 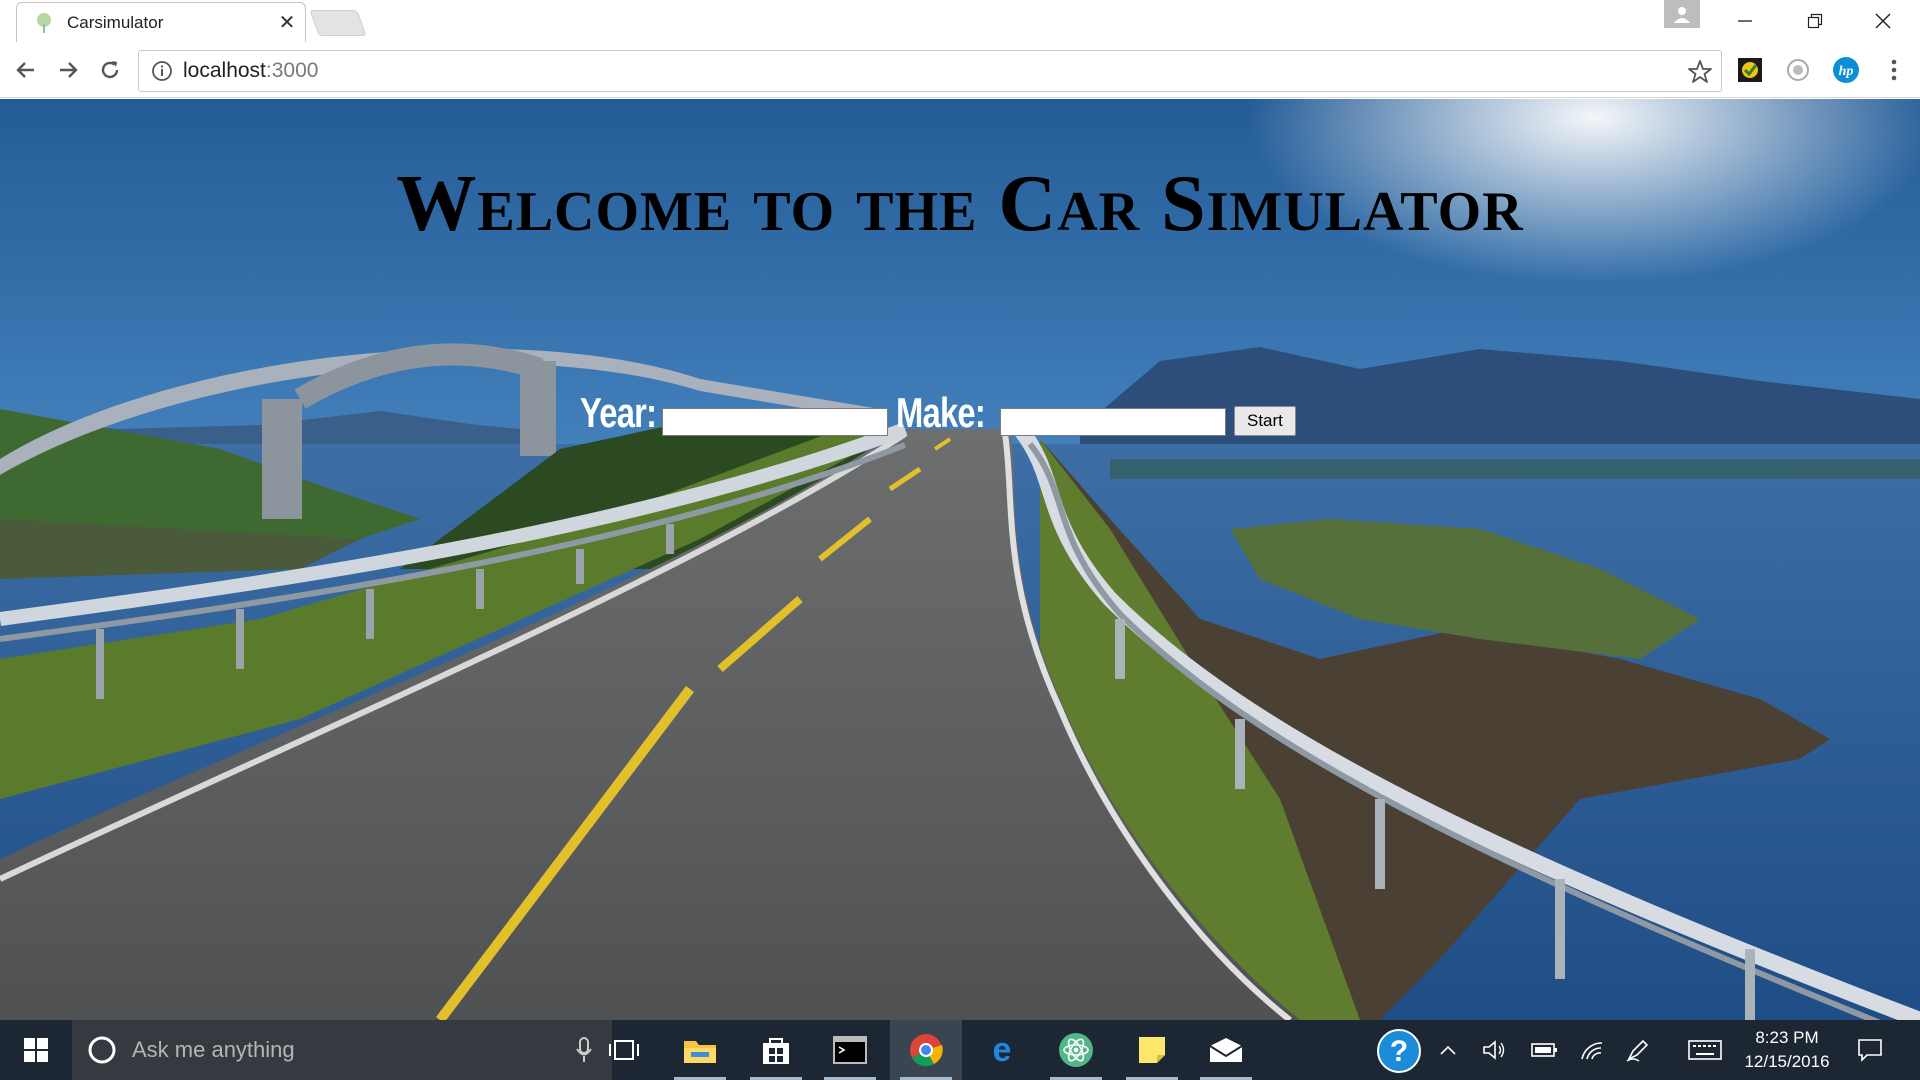 I want to click on help-icon: ?, so click(x=1399, y=1051).